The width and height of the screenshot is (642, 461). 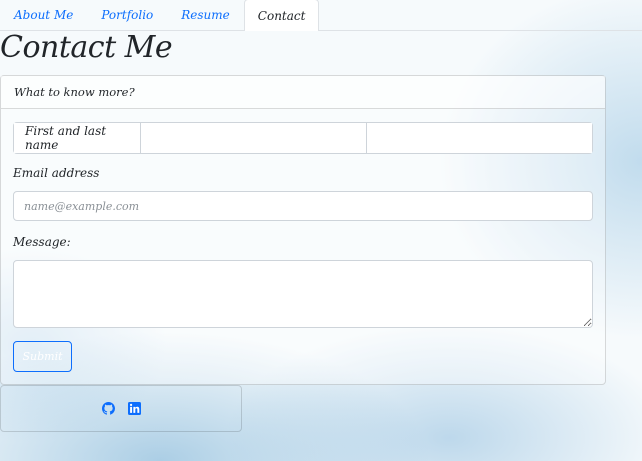 I want to click on name-input-group: First and last name, so click(x=303, y=138).